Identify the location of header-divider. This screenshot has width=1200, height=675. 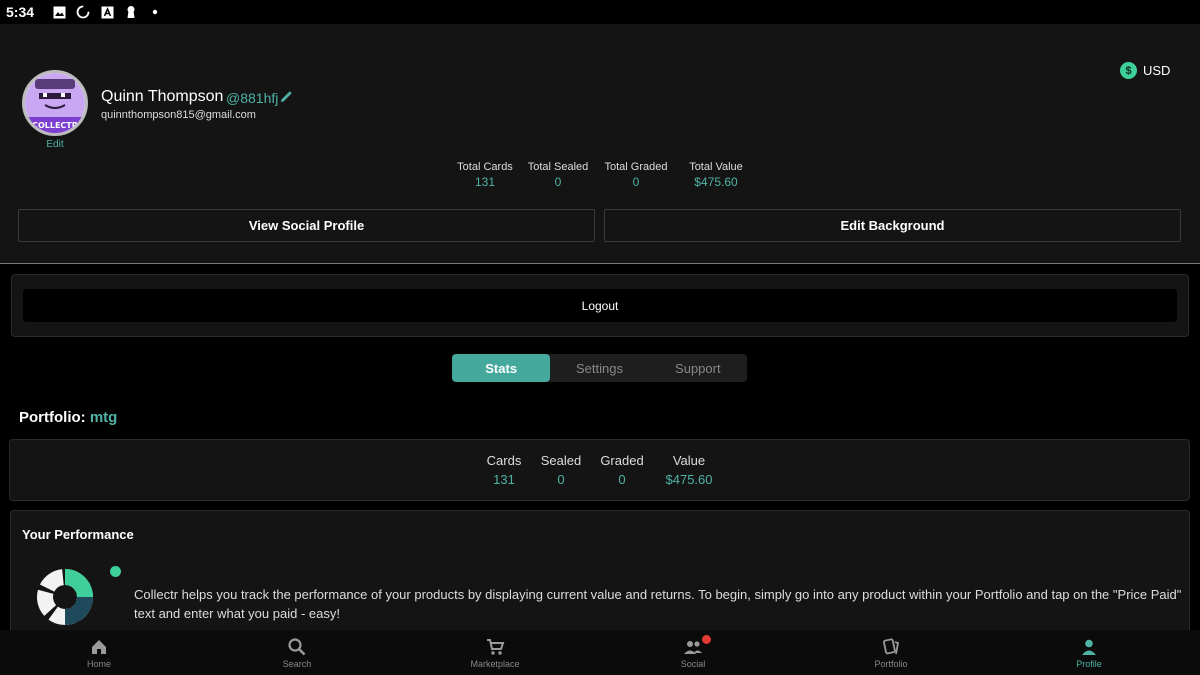
(600, 263).